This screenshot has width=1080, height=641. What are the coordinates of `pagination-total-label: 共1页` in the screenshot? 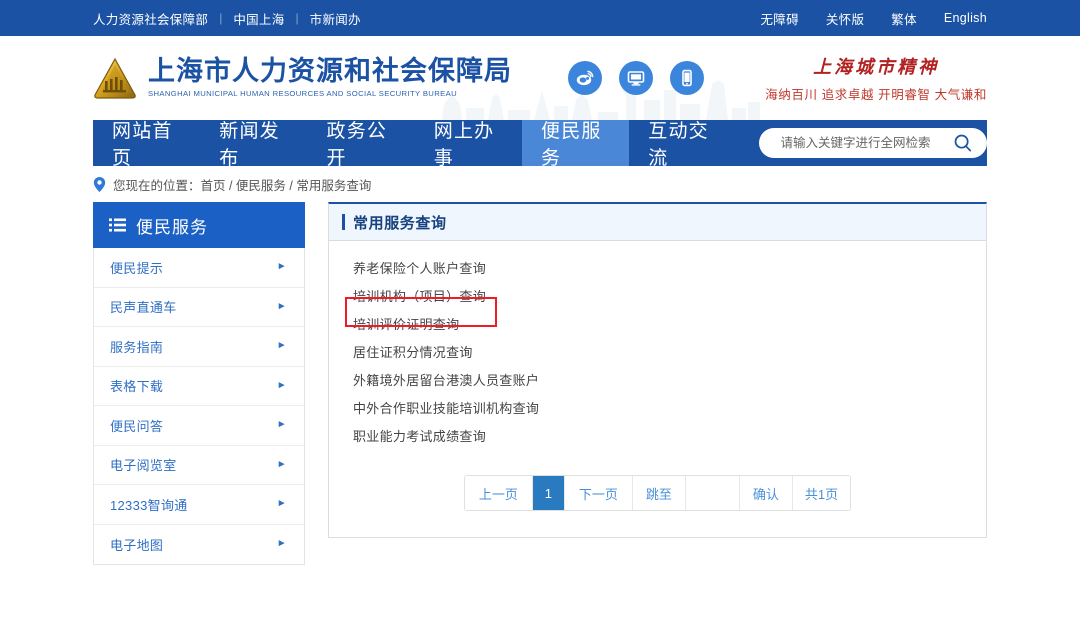 It's located at (821, 493).